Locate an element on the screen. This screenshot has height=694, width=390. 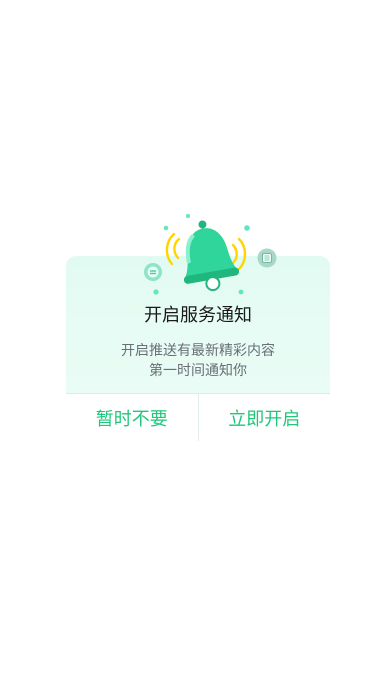
chat-badge-icon is located at coordinates (153, 272).